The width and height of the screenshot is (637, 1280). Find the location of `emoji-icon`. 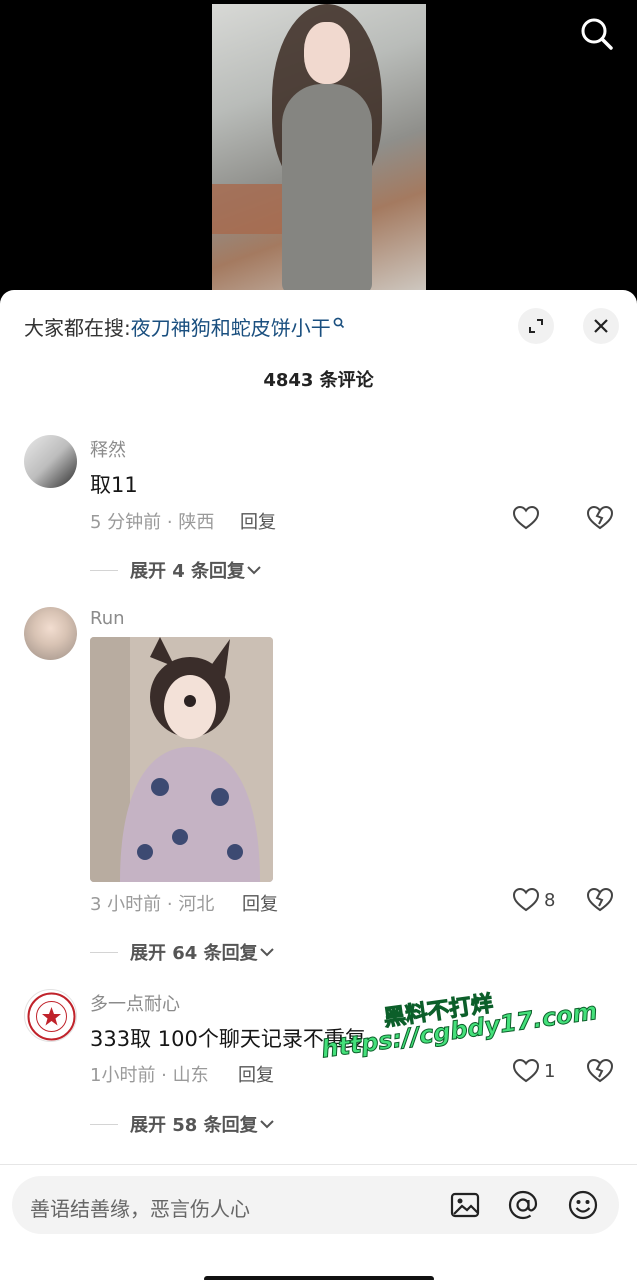

emoji-icon is located at coordinates (583, 1205).